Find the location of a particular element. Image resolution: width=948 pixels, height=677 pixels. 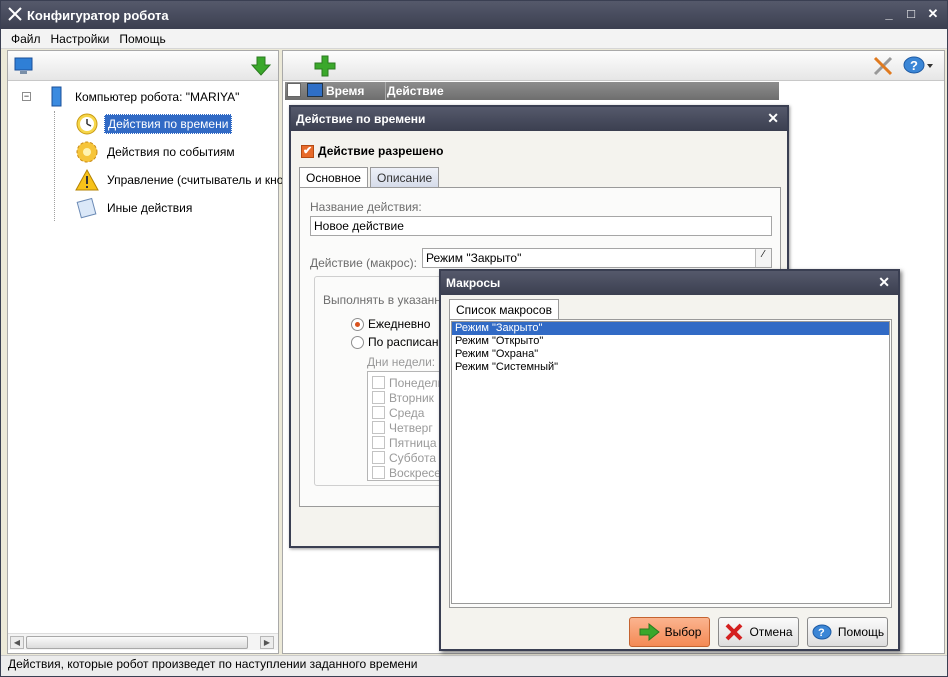

grid-header: Время Действие is located at coordinates (532, 91).